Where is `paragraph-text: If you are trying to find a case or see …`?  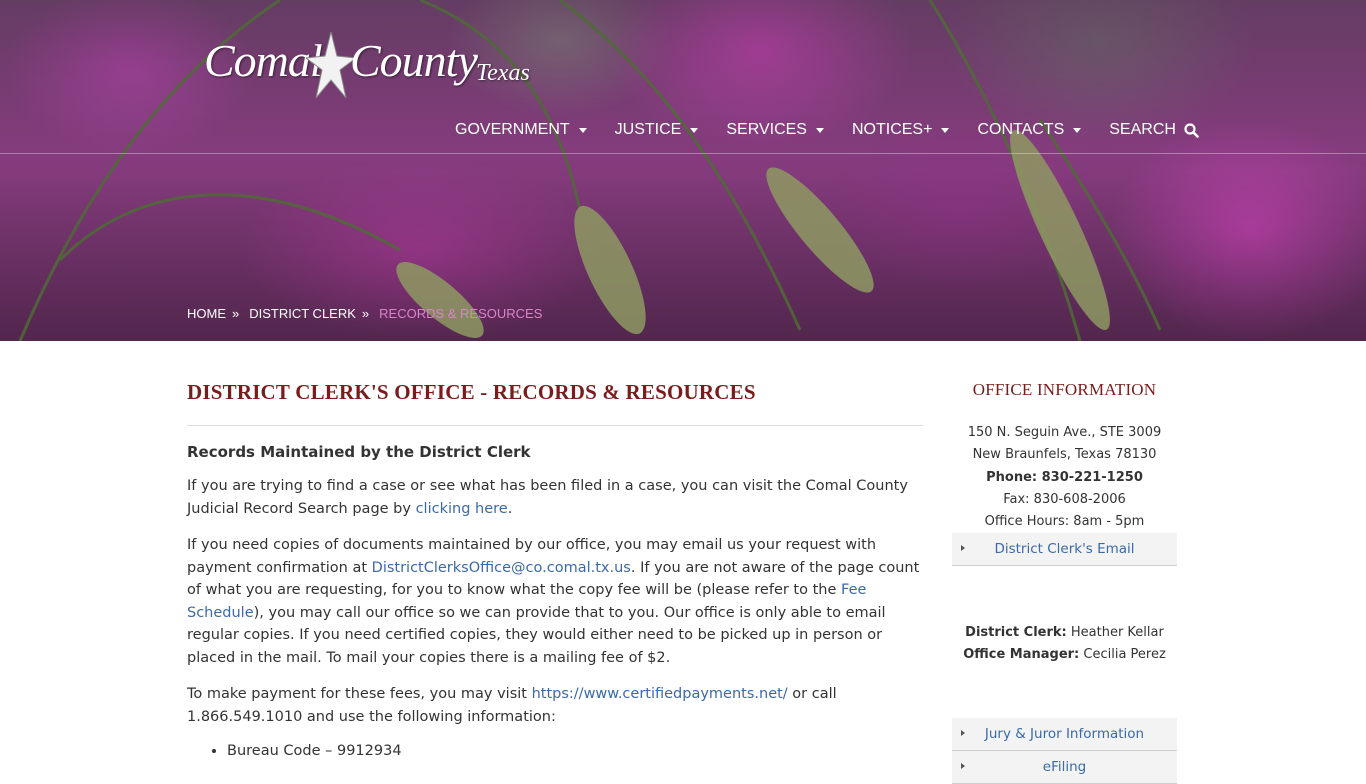 paragraph-text: If you are trying to find a case or see … is located at coordinates (547, 497).